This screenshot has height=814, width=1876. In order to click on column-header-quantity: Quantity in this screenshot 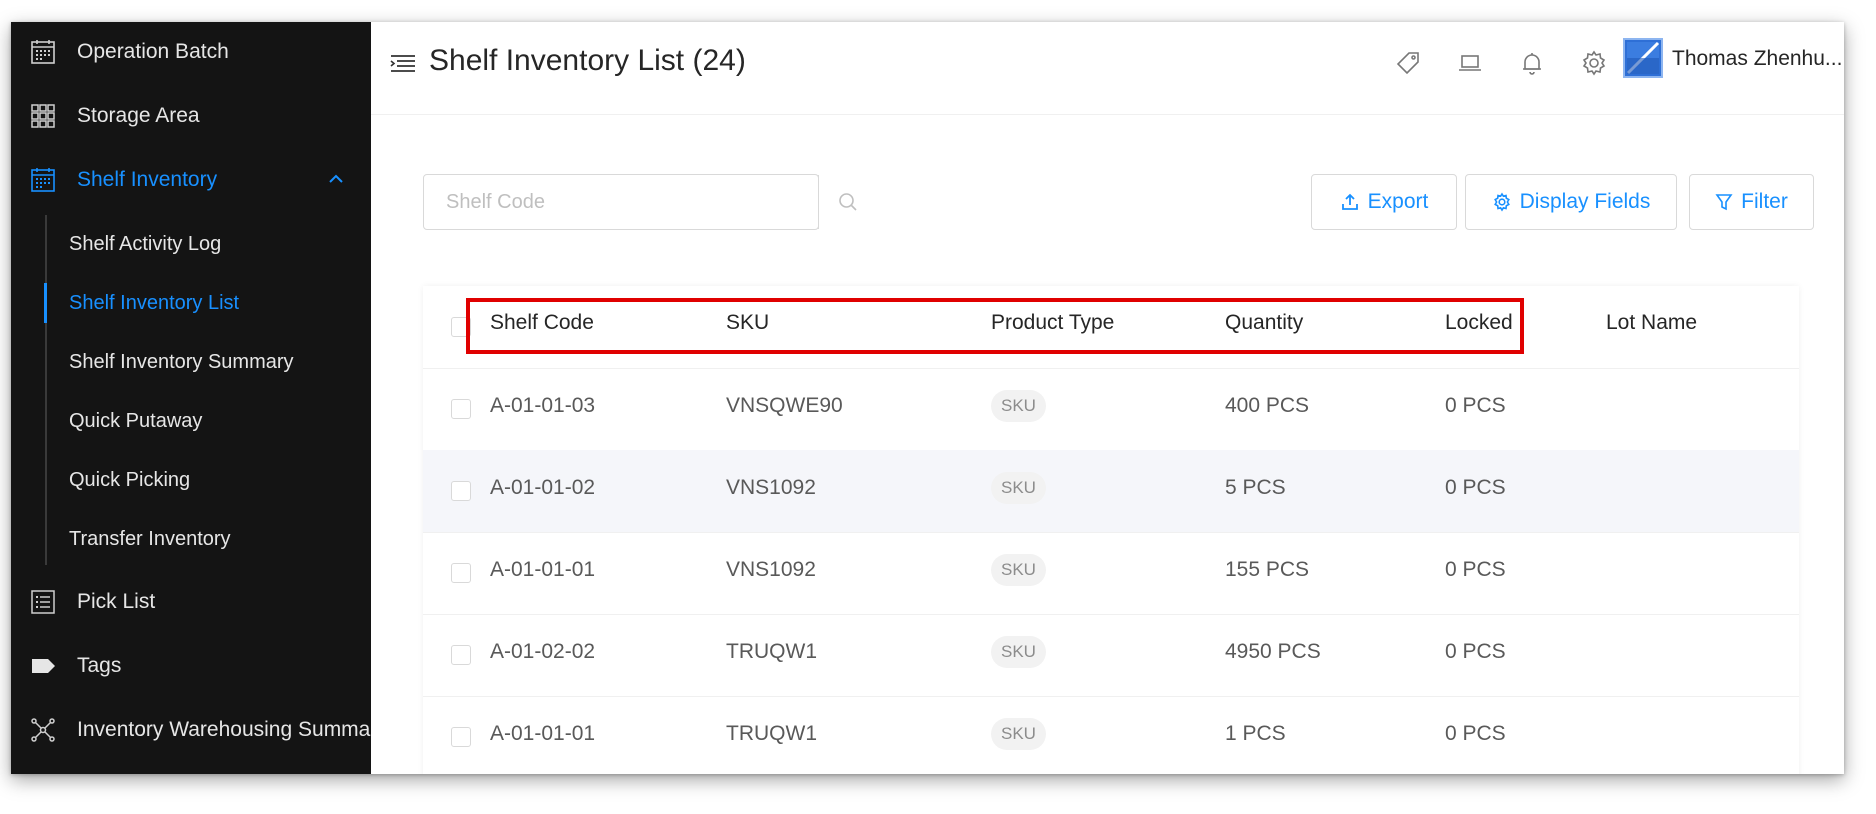, I will do `click(1264, 323)`.